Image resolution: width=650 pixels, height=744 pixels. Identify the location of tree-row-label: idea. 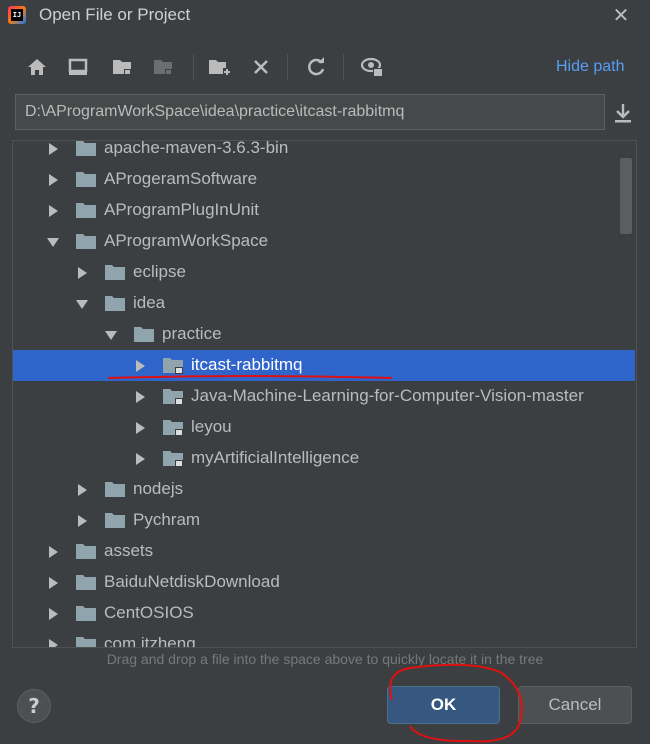
(149, 302).